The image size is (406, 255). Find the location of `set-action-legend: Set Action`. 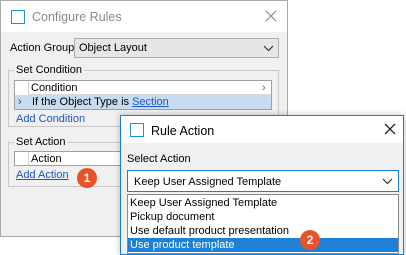

set-action-legend: Set Action is located at coordinates (41, 142).